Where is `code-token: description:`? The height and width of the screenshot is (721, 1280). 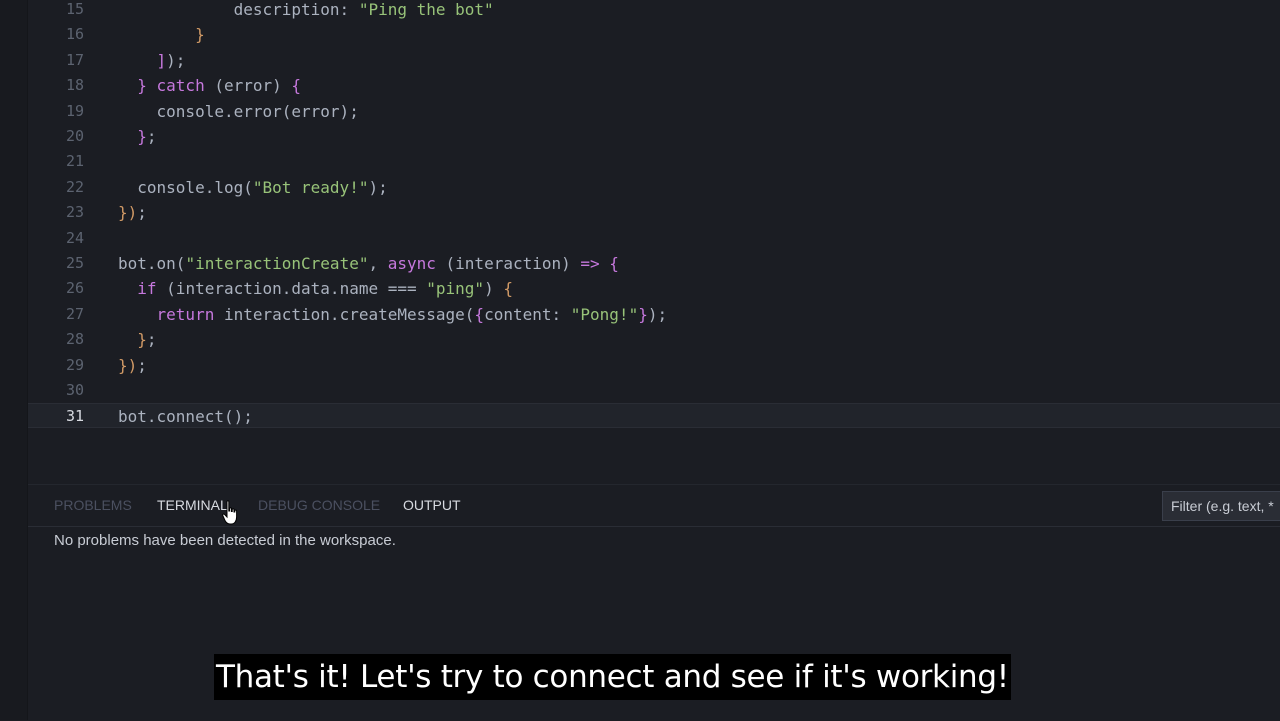
code-token: description: is located at coordinates (296, 9).